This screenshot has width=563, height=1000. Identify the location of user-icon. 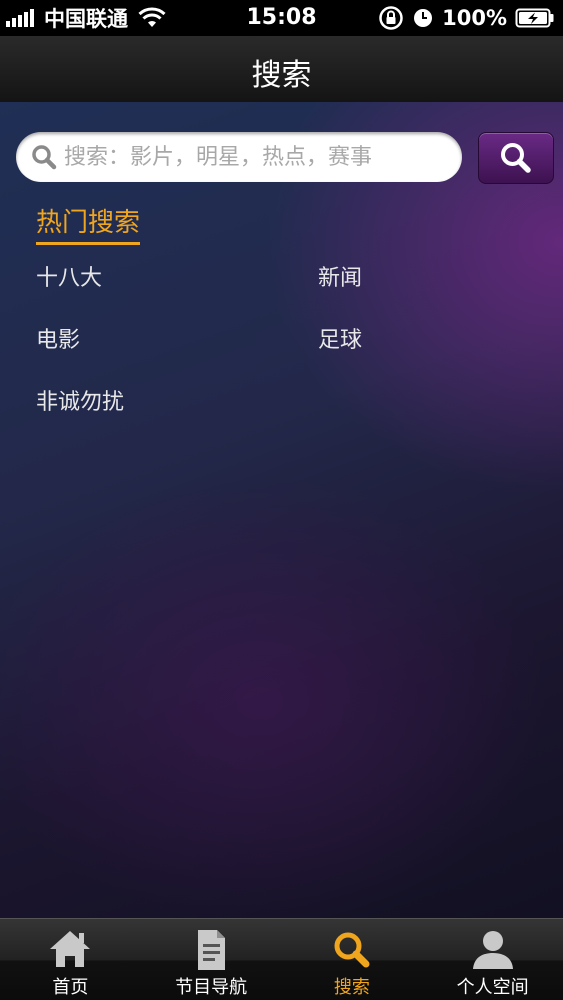
(492, 950).